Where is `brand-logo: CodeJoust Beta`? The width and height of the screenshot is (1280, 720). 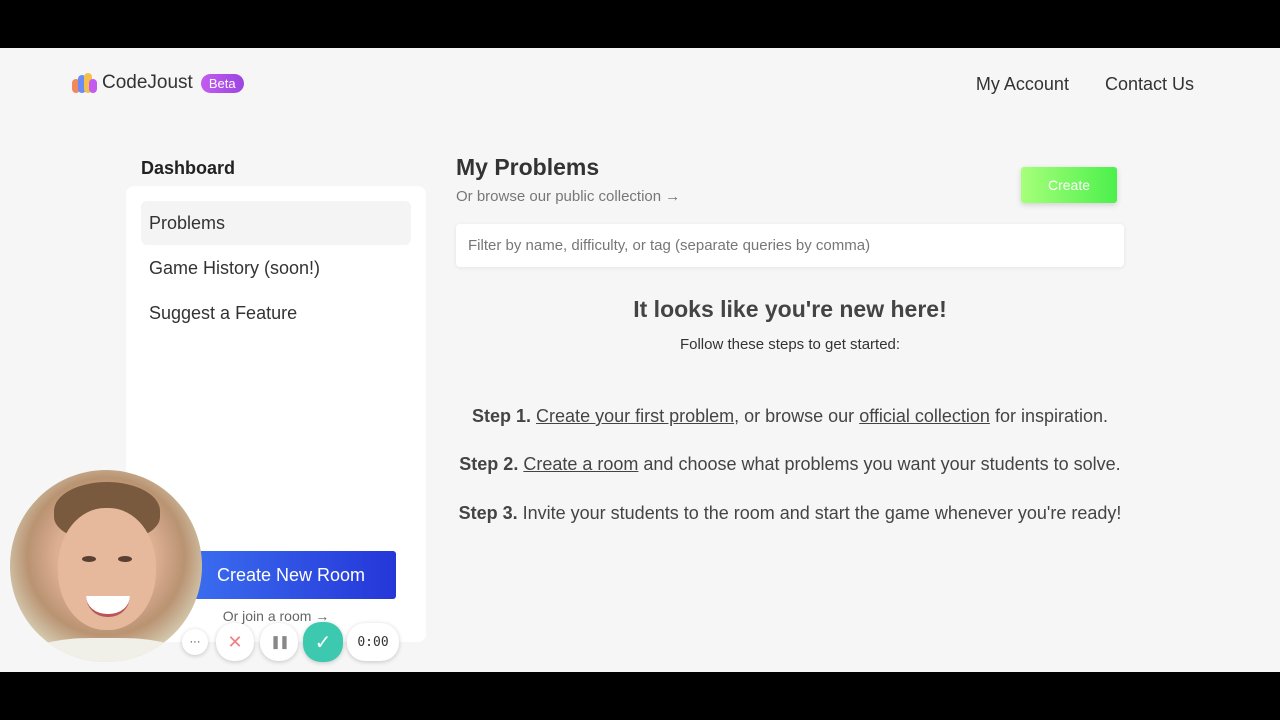
brand-logo: CodeJoust Beta is located at coordinates (158, 83).